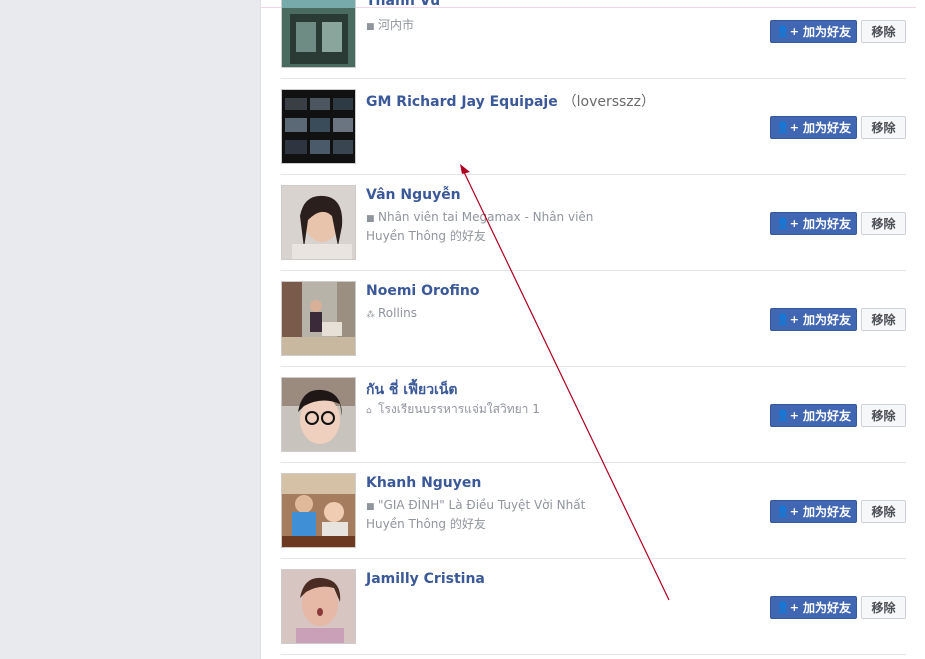 The width and height of the screenshot is (925, 659). Describe the element at coordinates (593, 39) in the screenshot. I see `list-item: Thanh Vu ■ 河内市 👤+ 加为好友 移除` at that location.